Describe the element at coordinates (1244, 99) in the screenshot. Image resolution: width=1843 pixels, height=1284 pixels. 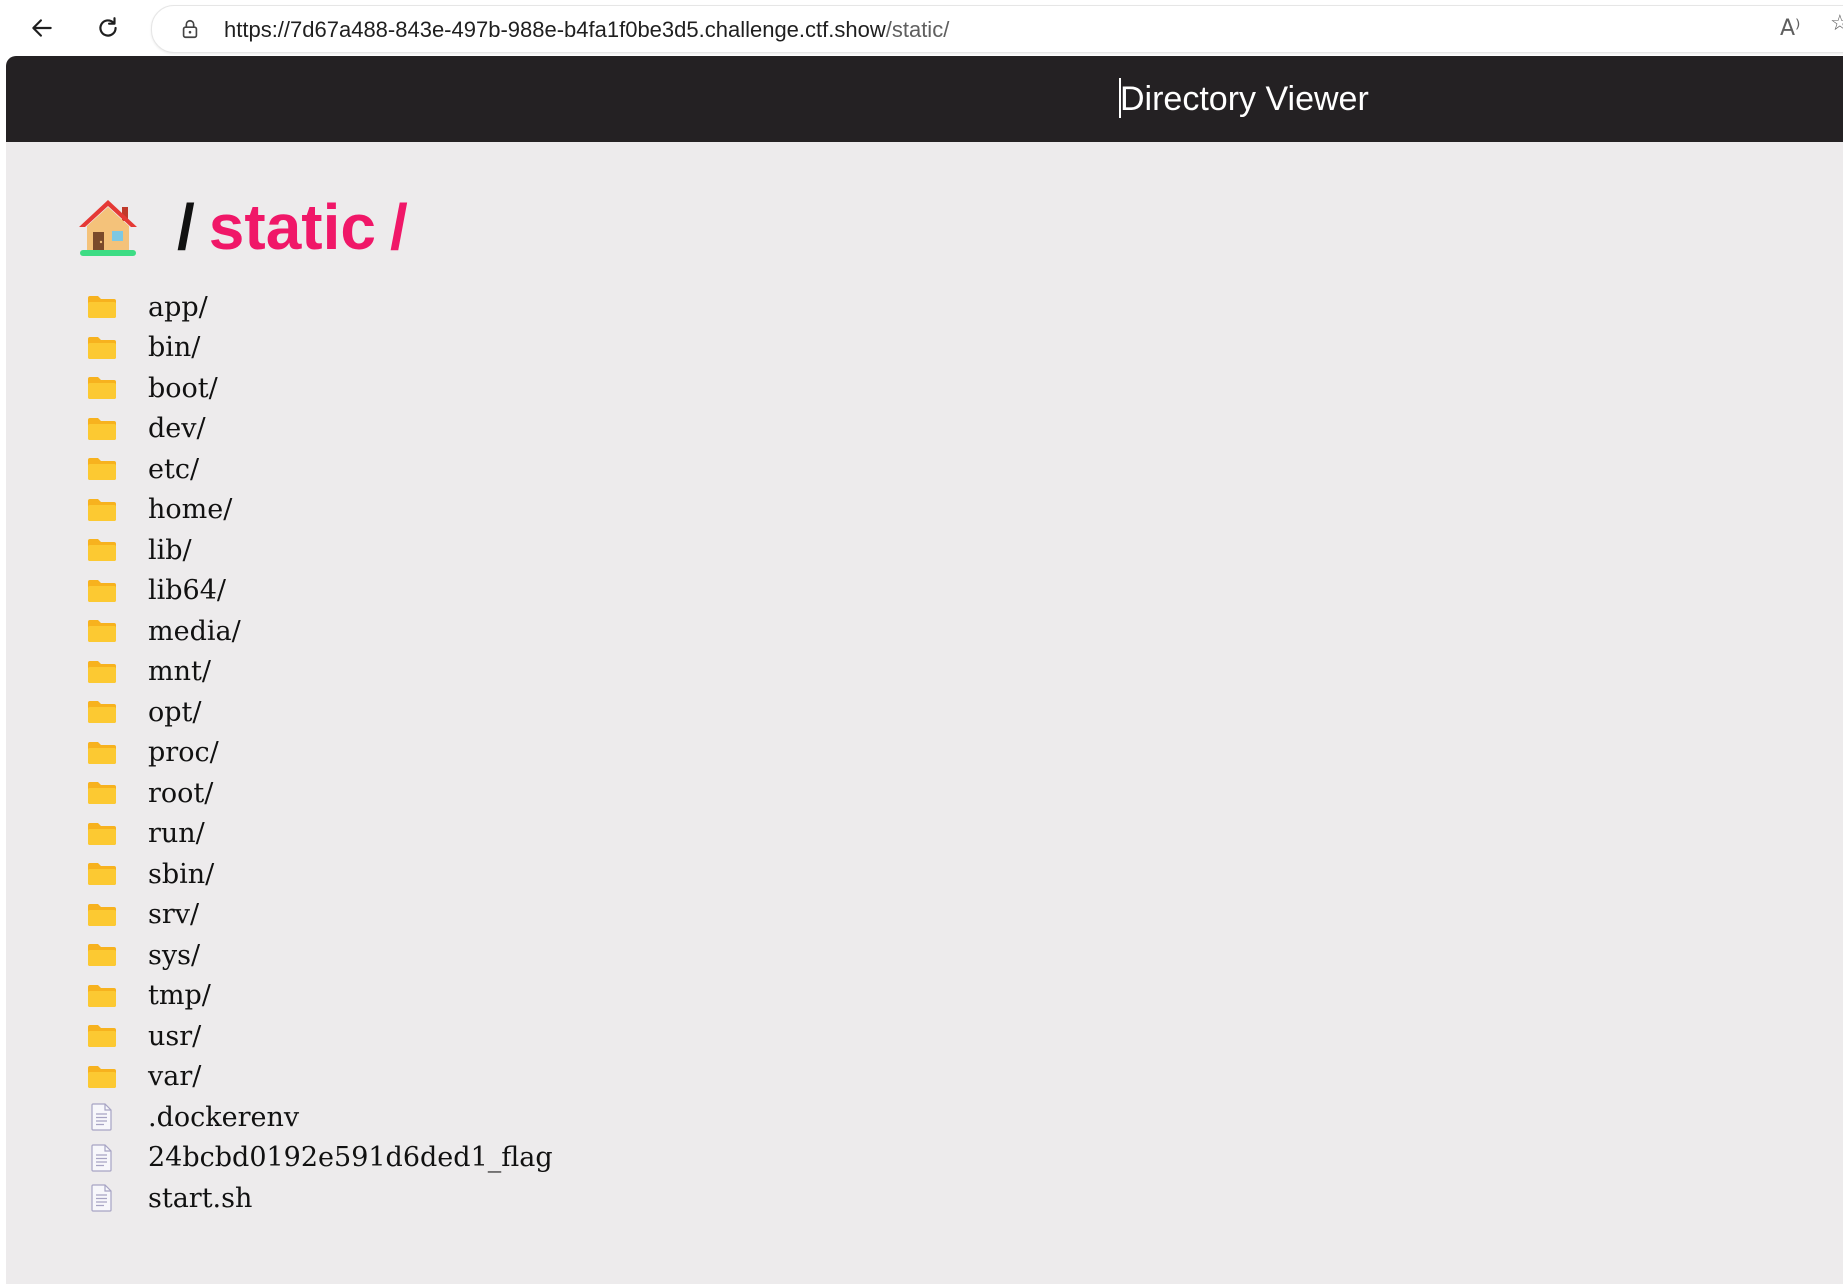
I see `app-title: Directory Viewer` at that location.